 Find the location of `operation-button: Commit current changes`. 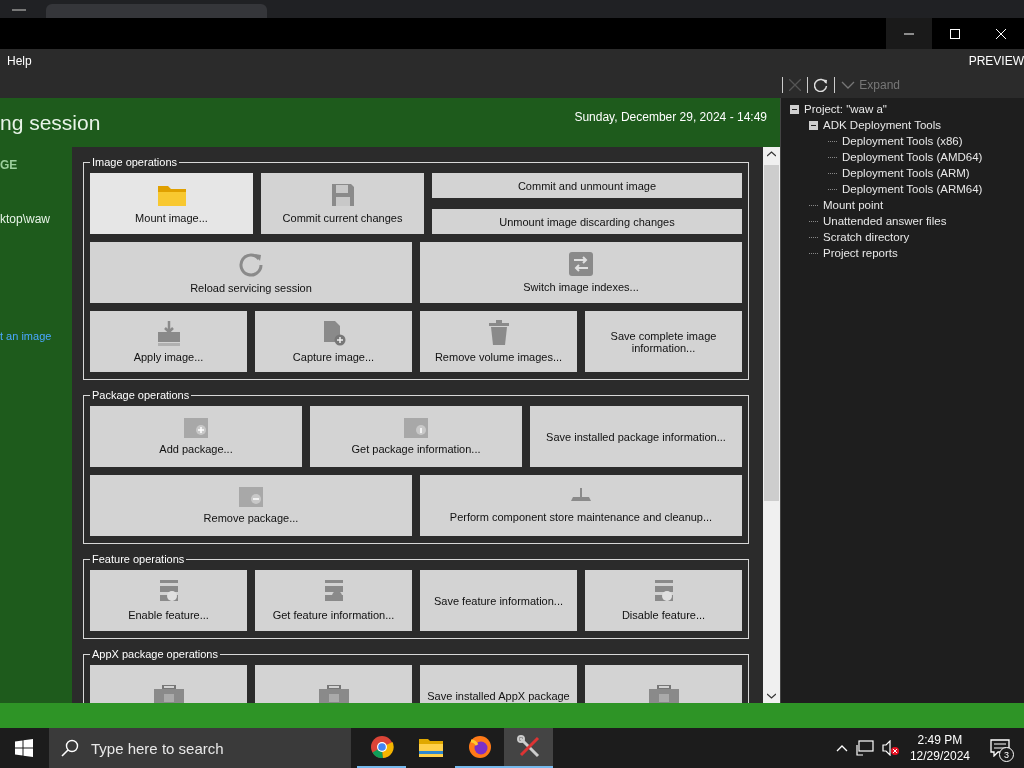

operation-button: Commit current changes is located at coordinates (342, 203).